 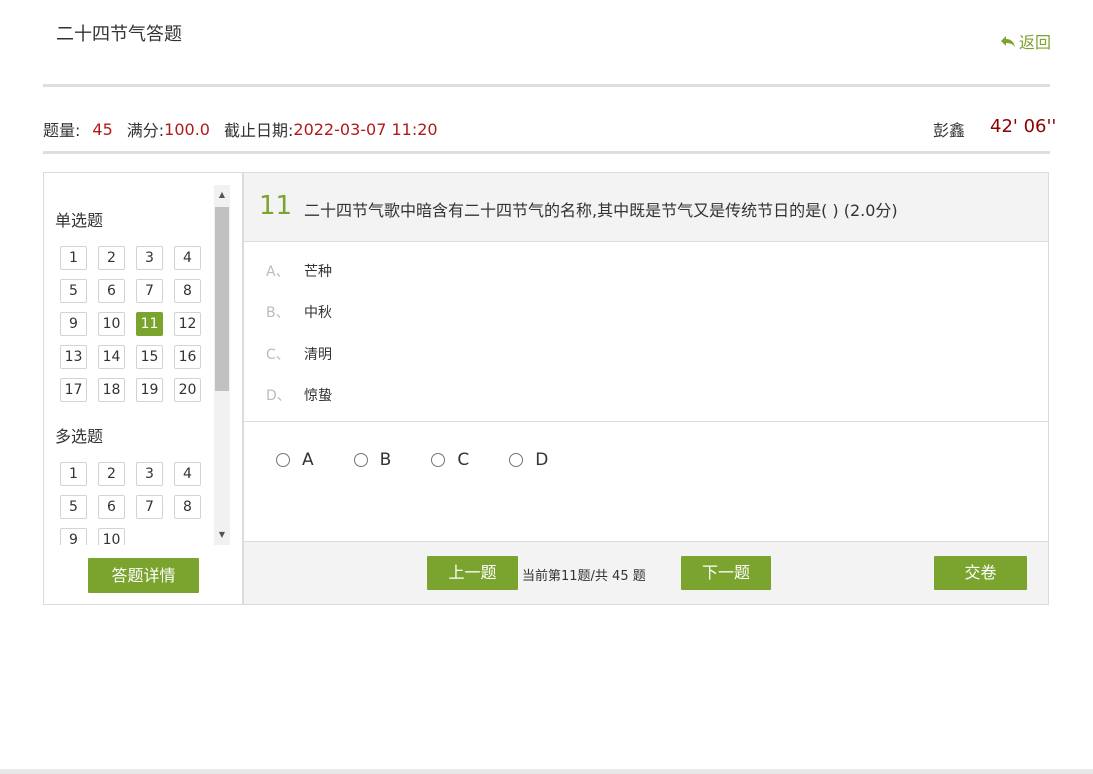 What do you see at coordinates (79, 220) in the screenshot?
I see `single-choice-title: 单选题` at bounding box center [79, 220].